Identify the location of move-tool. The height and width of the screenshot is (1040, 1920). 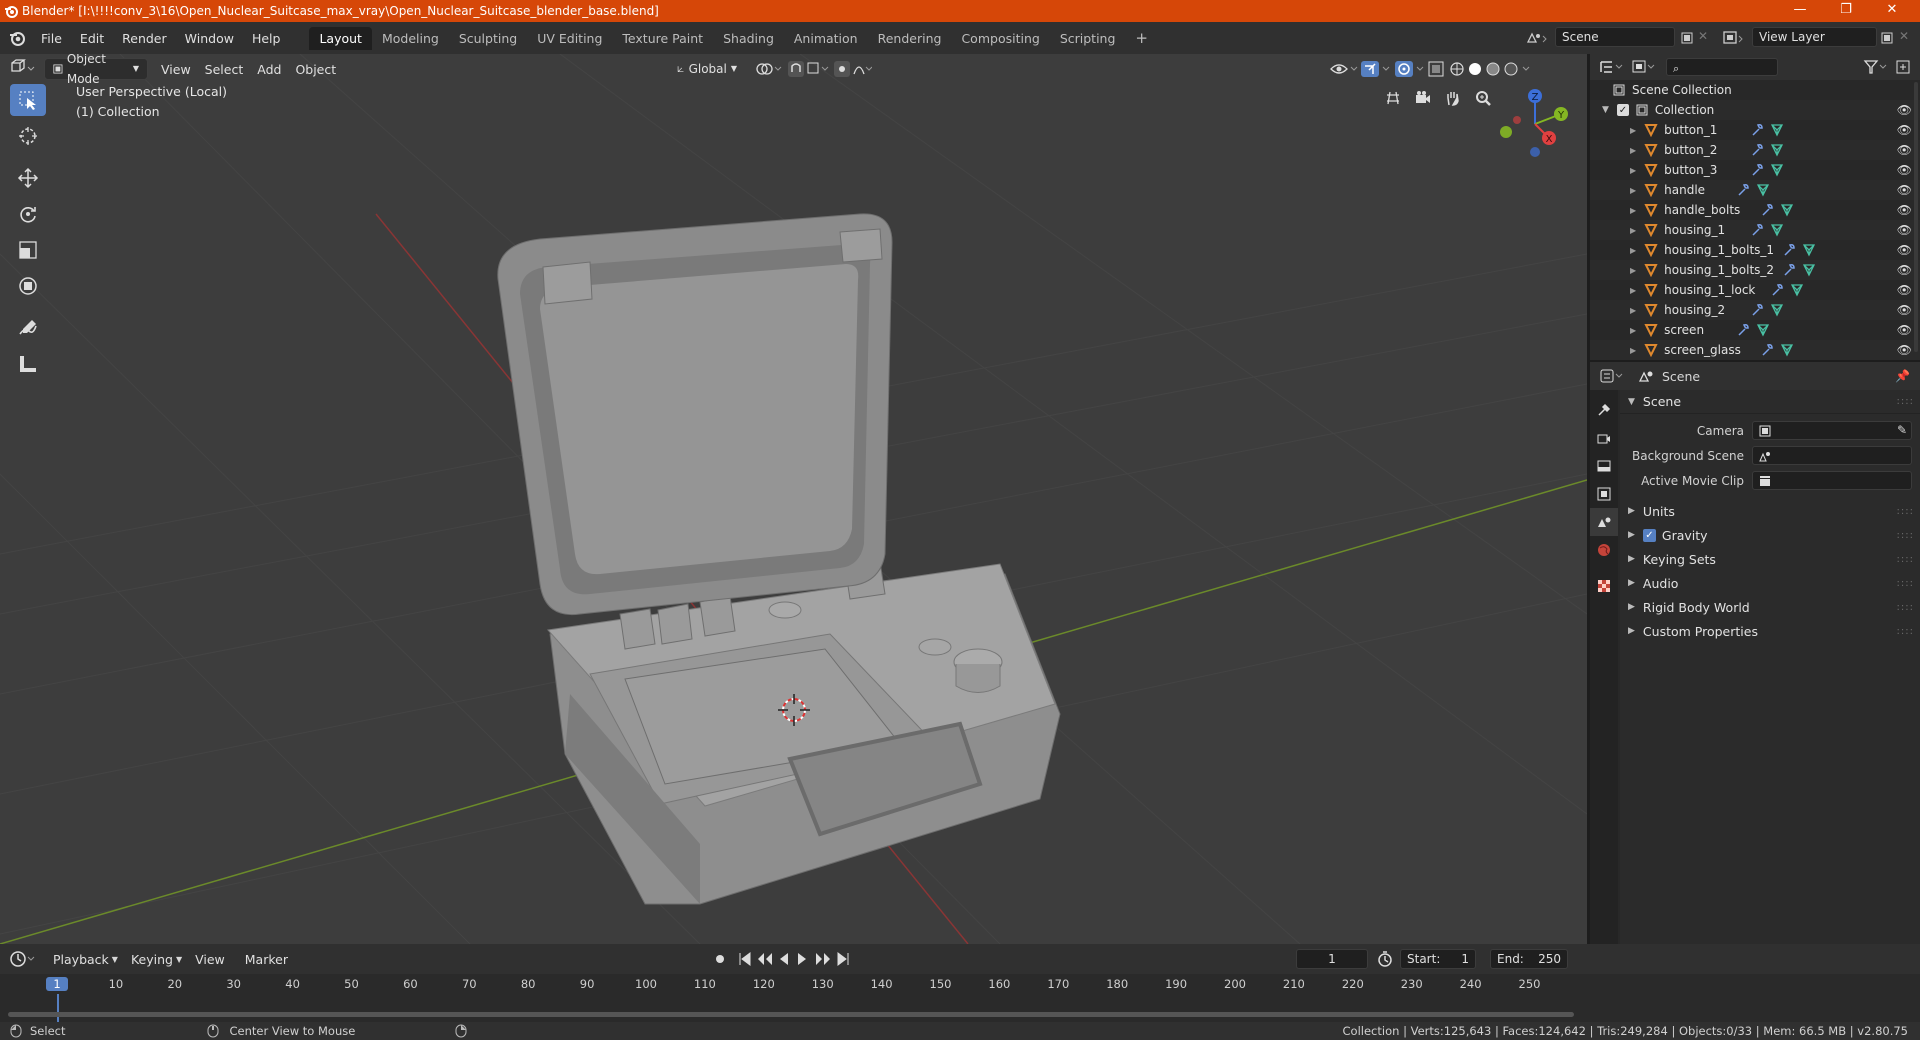
(28, 178).